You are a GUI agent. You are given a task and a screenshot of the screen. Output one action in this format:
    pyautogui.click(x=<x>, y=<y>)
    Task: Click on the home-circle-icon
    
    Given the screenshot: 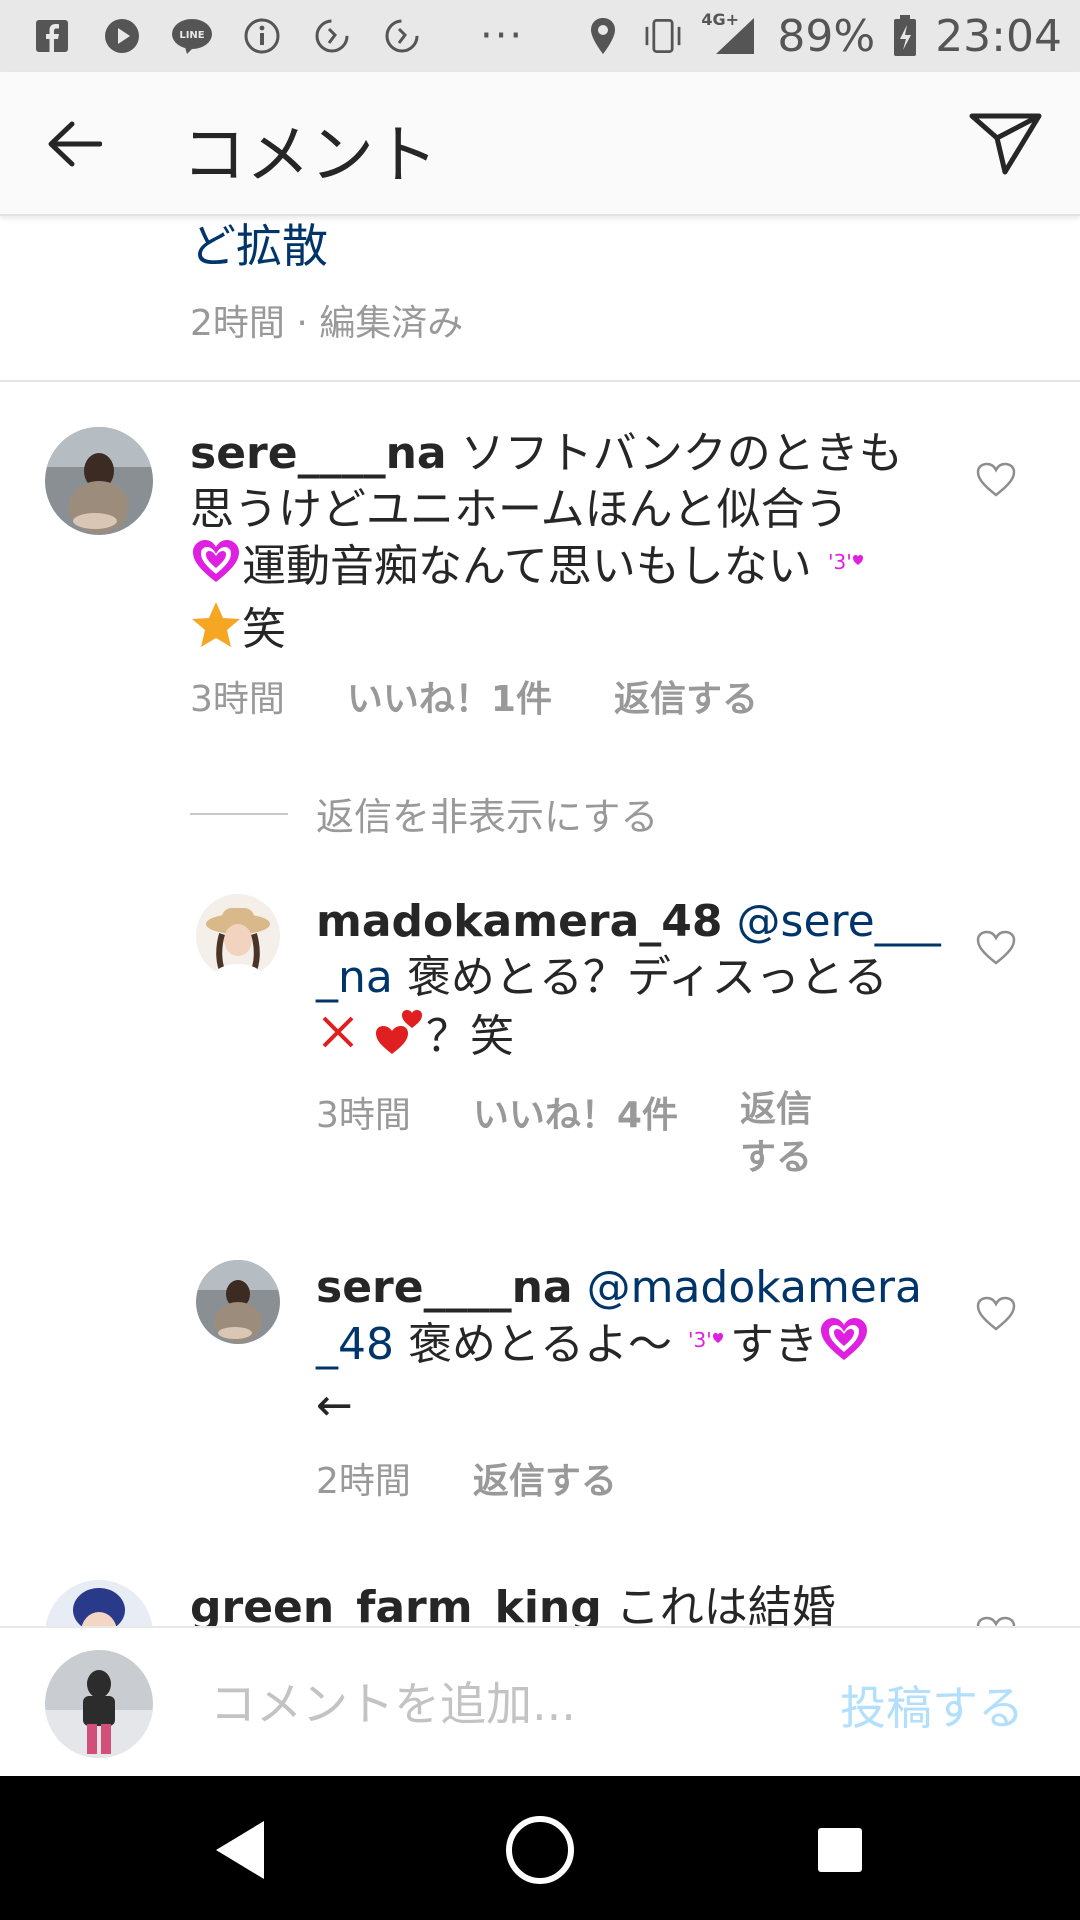 What is the action you would take?
    pyautogui.click(x=540, y=1850)
    